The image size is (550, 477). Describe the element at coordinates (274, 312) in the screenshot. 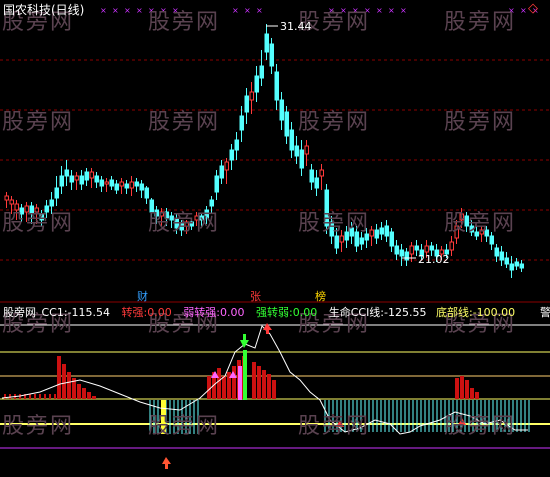

I see `qiangzhuanruo-label: 强转弱:` at that location.